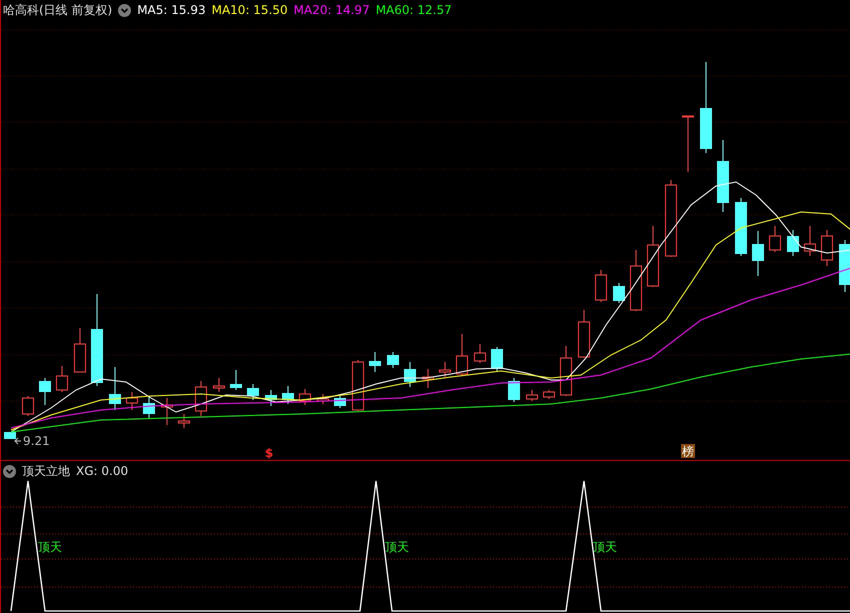 The image size is (850, 613). Describe the element at coordinates (102, 471) in the screenshot. I see `indicator-value: XG: 0.00` at that location.